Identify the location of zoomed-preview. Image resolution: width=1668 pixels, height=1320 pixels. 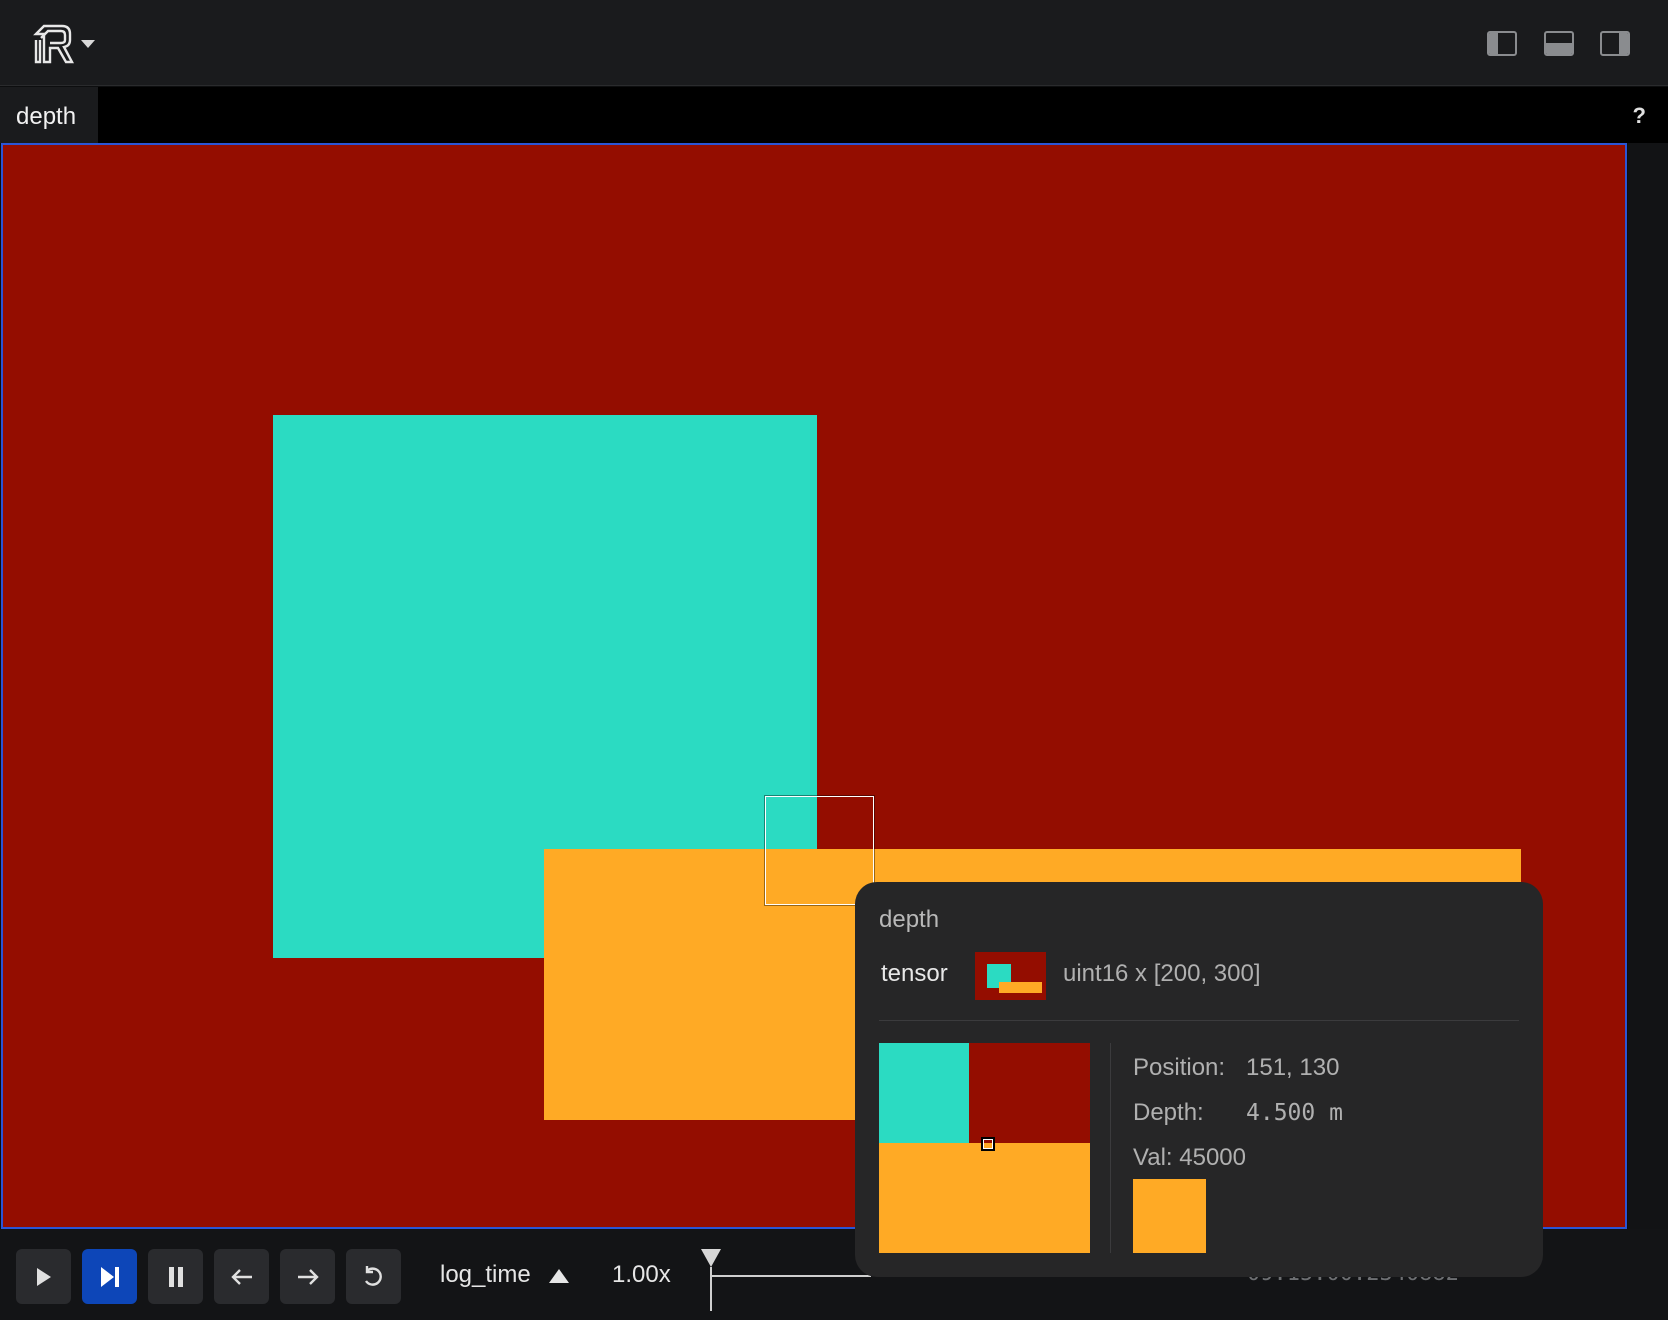
(984, 1148).